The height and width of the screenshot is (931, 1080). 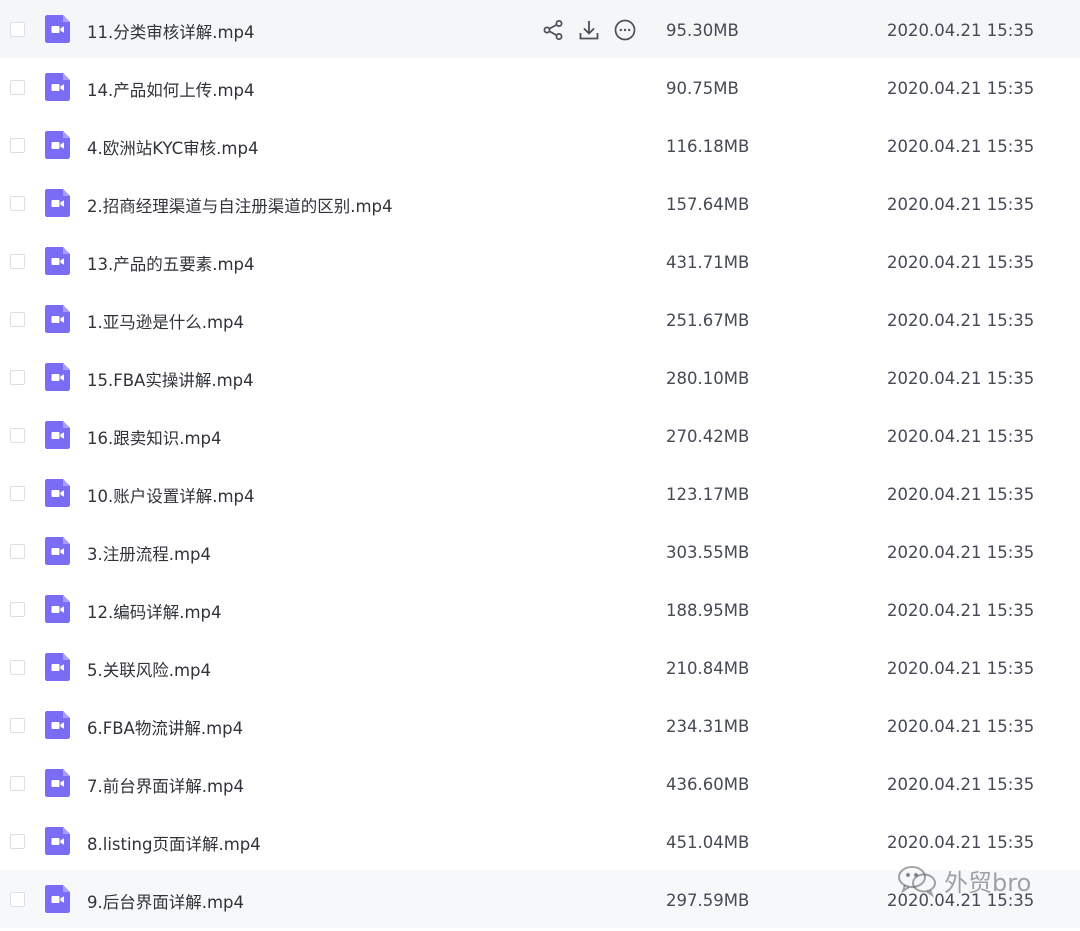 I want to click on table-row: 4.欧洲站KYC审核.mp4 116.18MB 2020.04.21 15:35, so click(x=540, y=145).